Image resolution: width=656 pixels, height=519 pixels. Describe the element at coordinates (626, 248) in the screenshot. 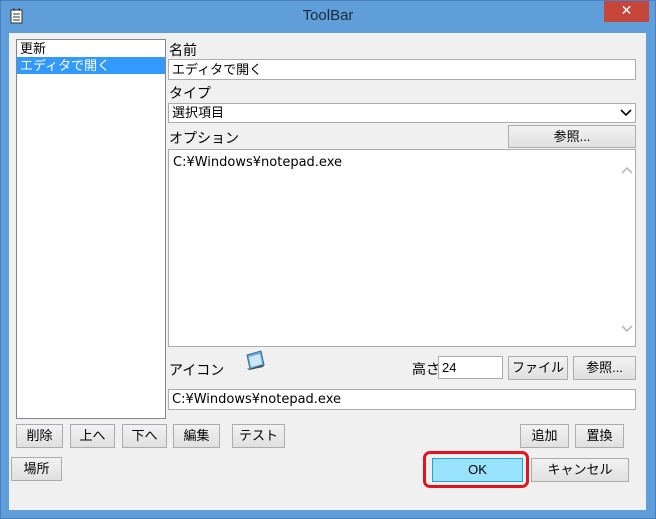

I see `option-scrollbar` at that location.